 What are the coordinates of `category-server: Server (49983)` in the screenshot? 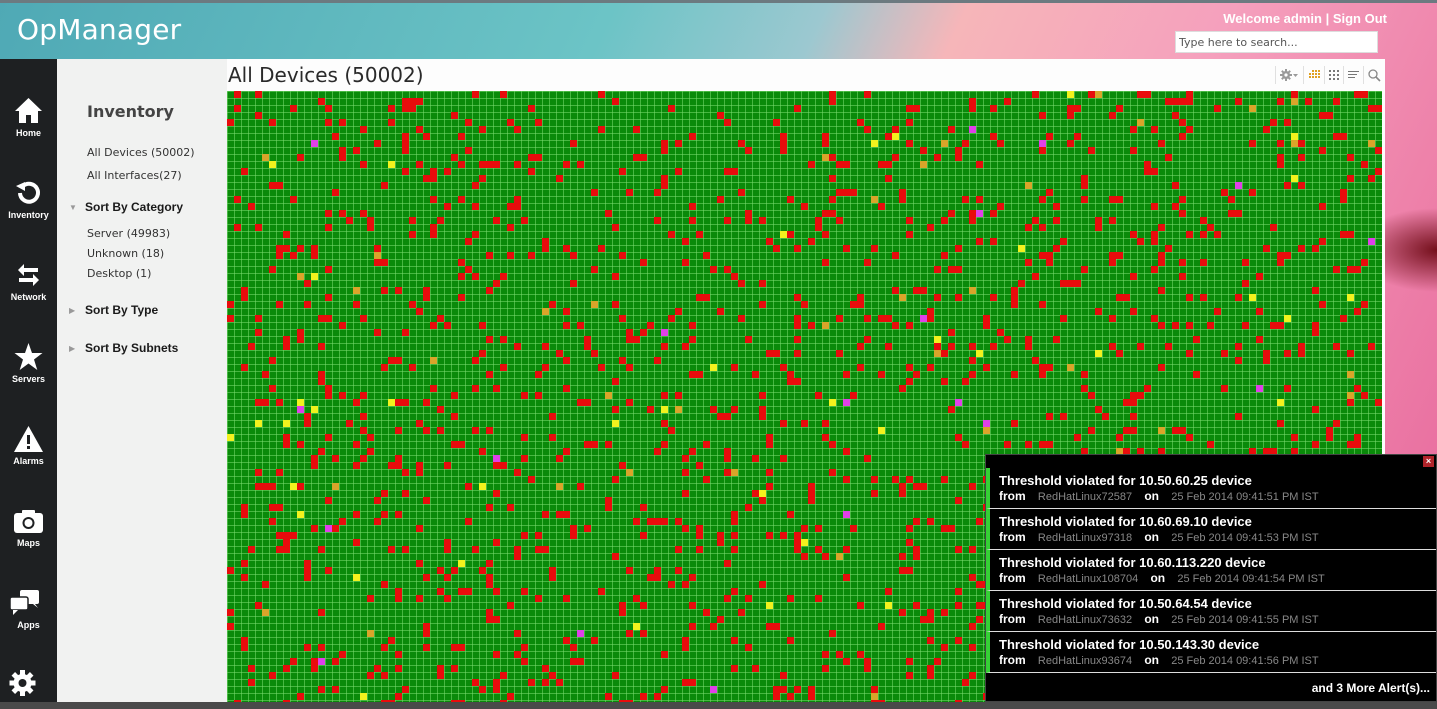 It's located at (128, 233).